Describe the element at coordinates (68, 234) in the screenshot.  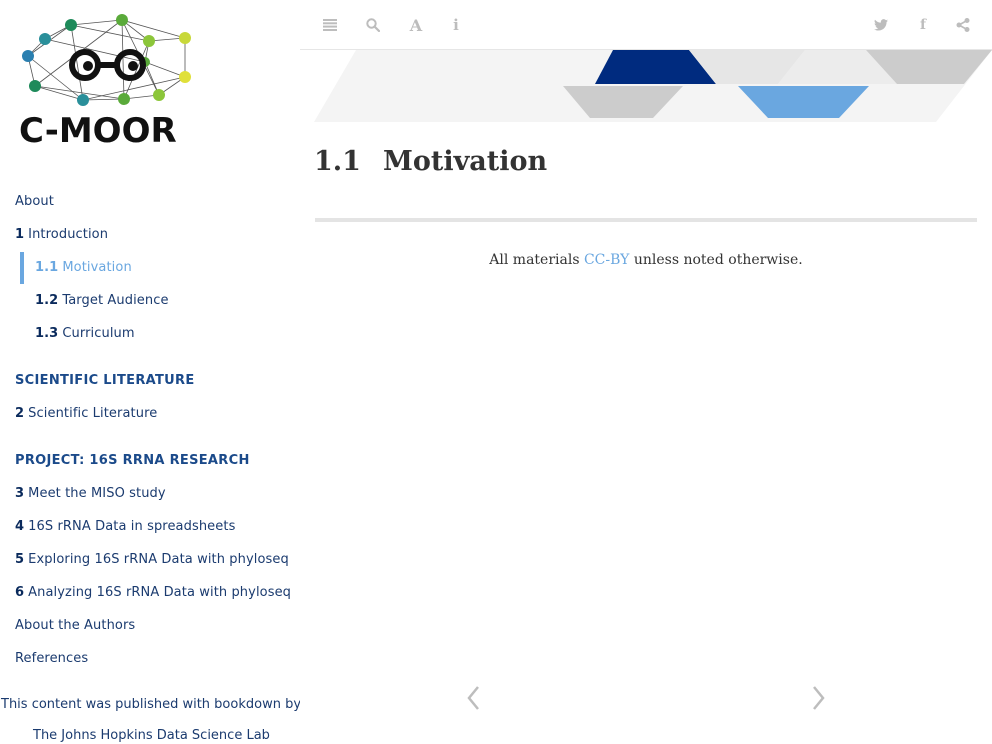
I see `toc-item-label: Introduction` at that location.